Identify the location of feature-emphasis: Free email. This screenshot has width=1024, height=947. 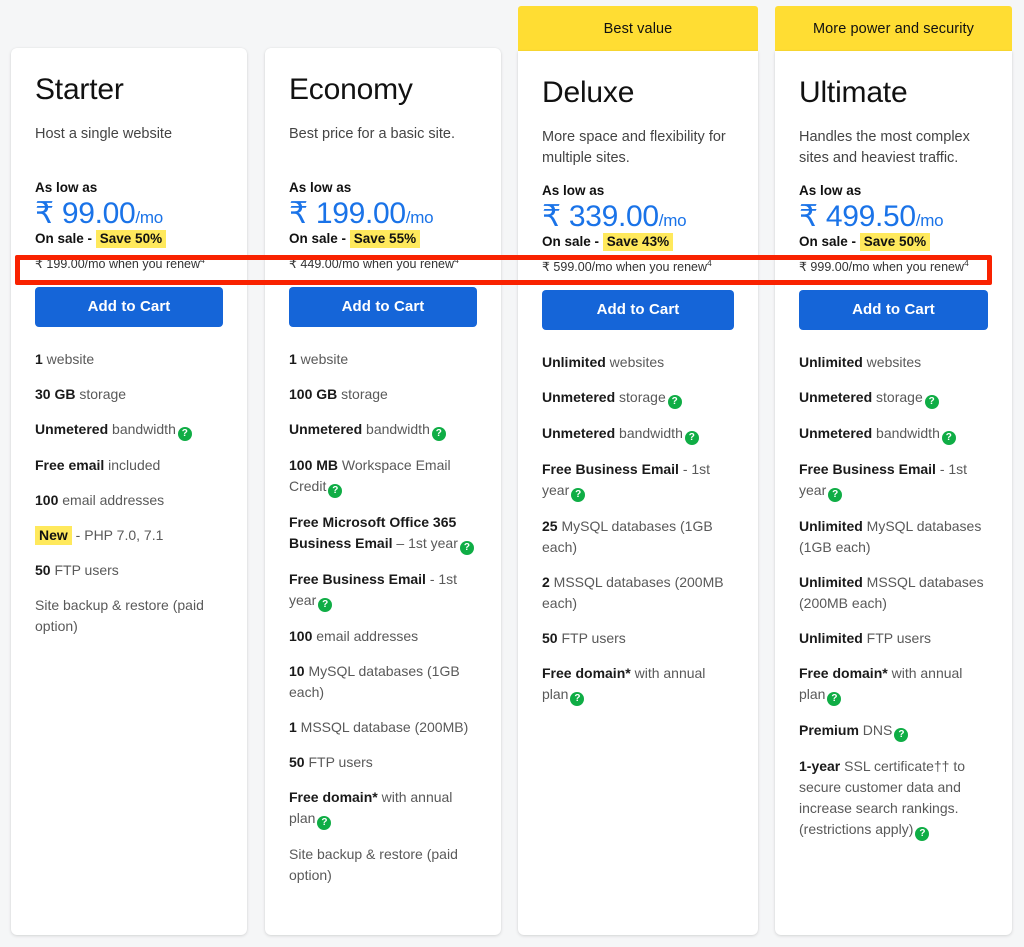
(70, 465).